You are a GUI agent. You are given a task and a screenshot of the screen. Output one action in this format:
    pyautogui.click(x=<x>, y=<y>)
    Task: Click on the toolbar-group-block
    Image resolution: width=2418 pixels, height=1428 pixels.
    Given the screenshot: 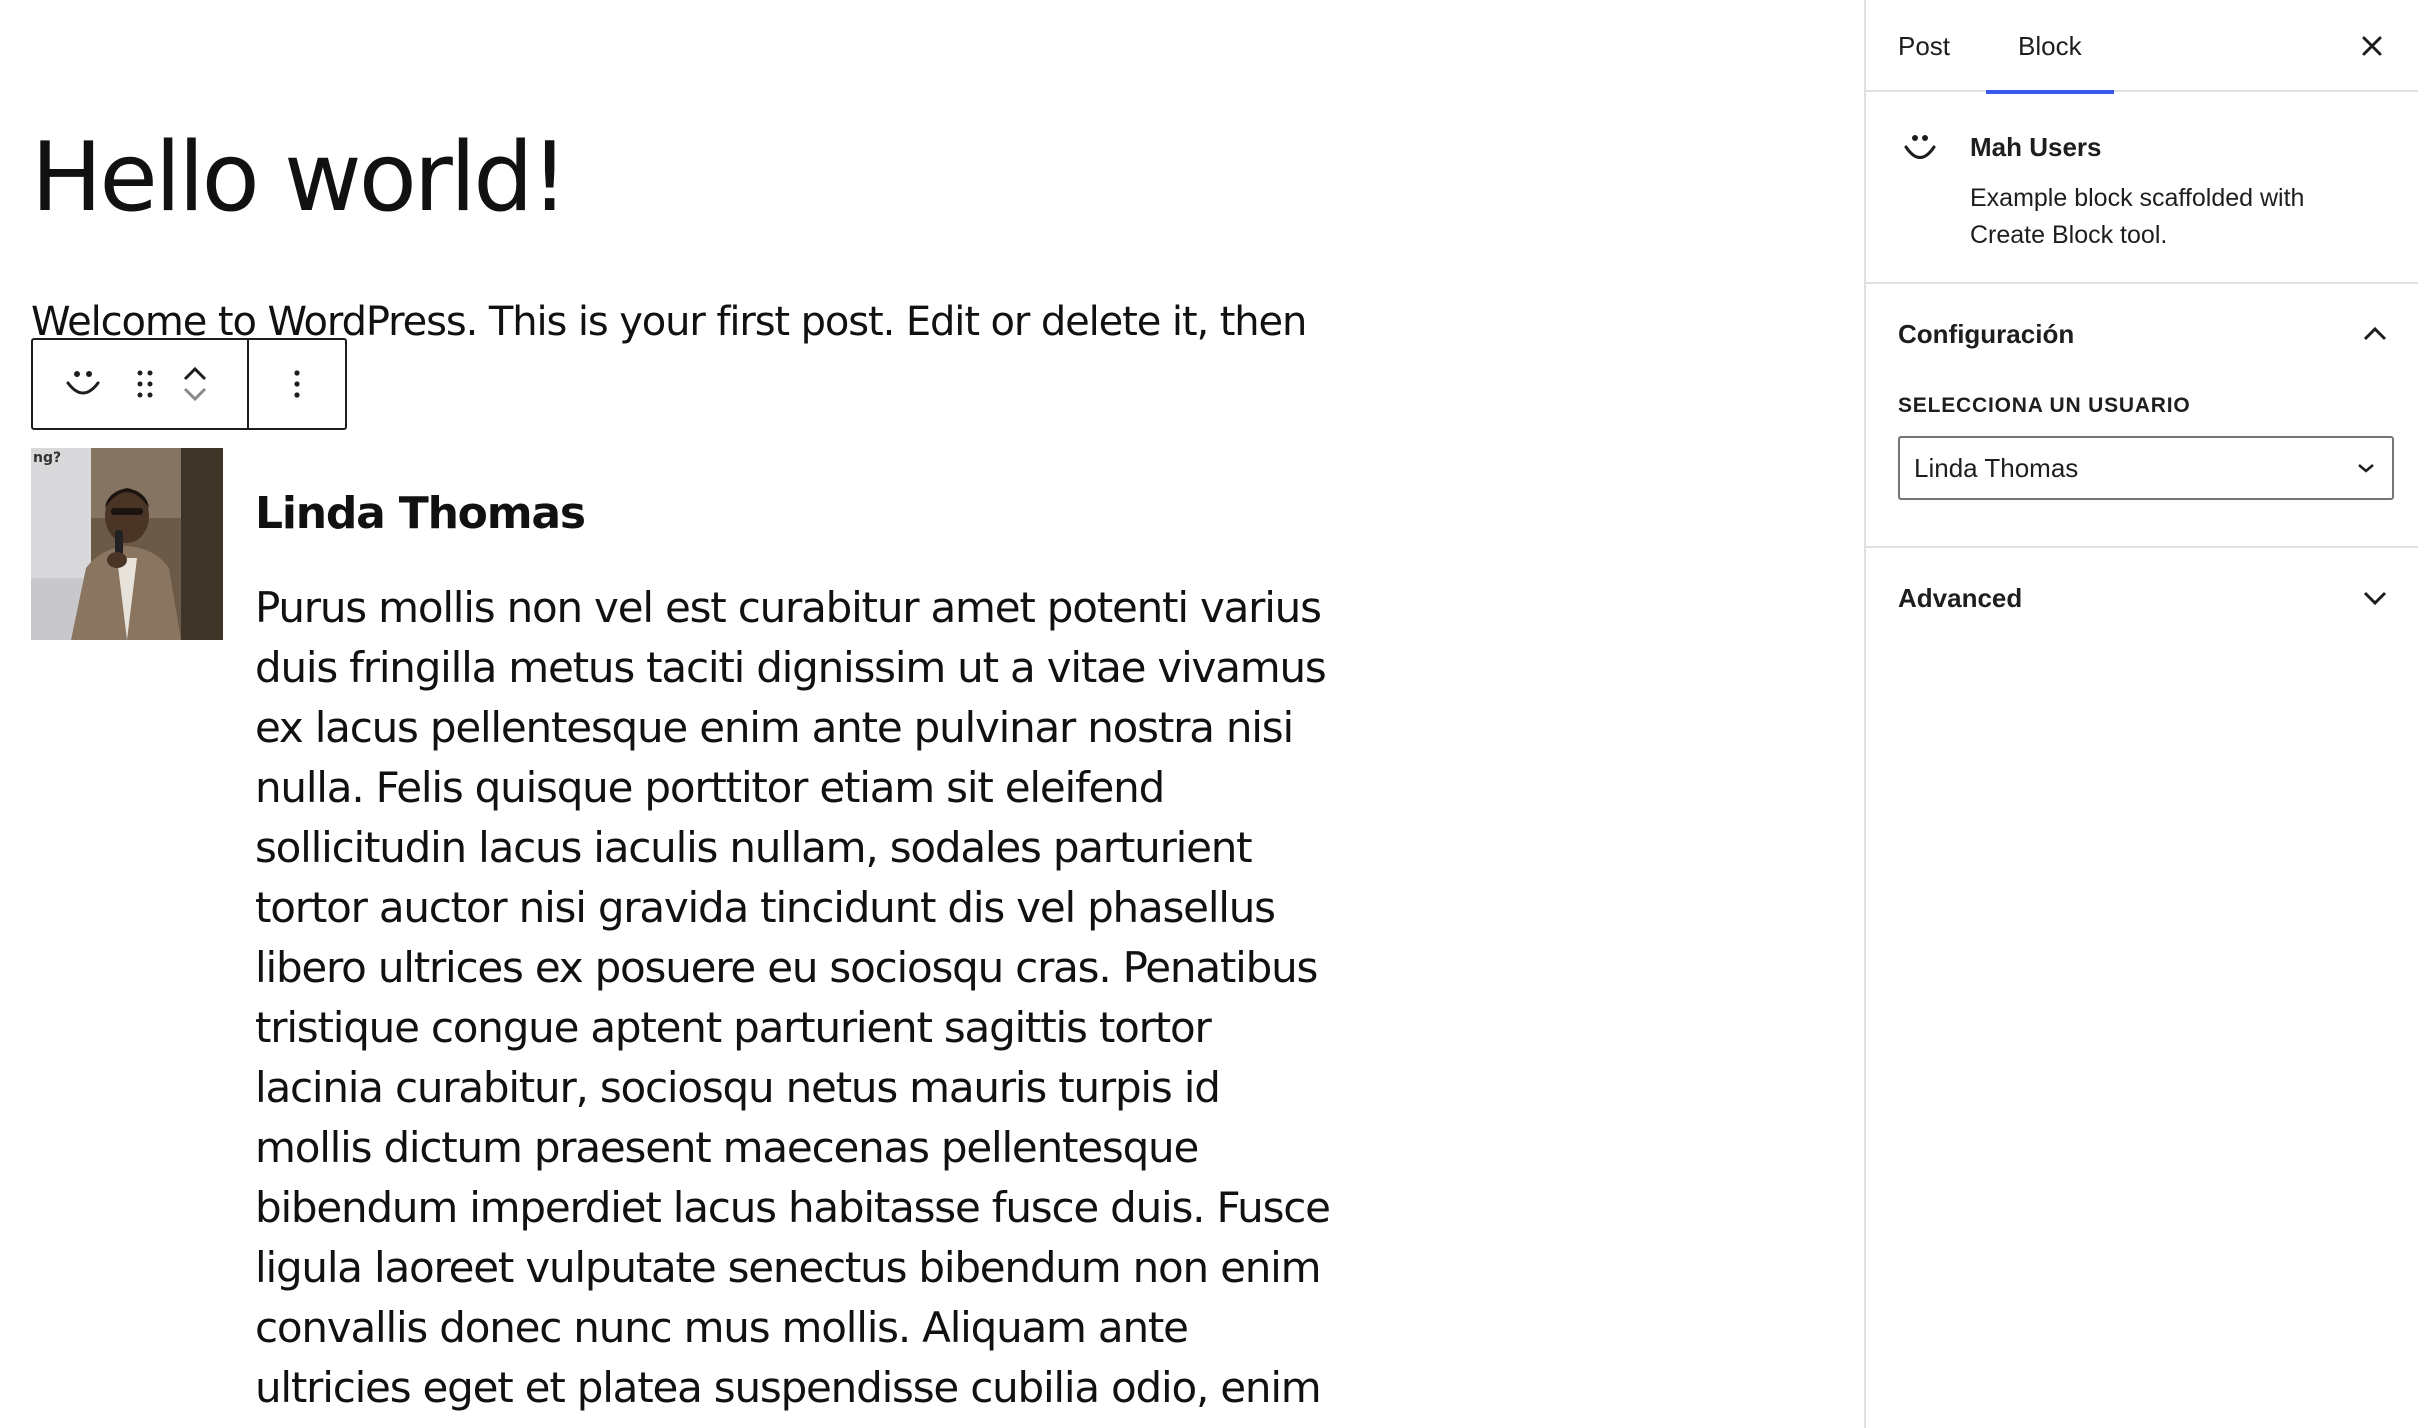 What is the action you would take?
    pyautogui.click(x=141, y=384)
    